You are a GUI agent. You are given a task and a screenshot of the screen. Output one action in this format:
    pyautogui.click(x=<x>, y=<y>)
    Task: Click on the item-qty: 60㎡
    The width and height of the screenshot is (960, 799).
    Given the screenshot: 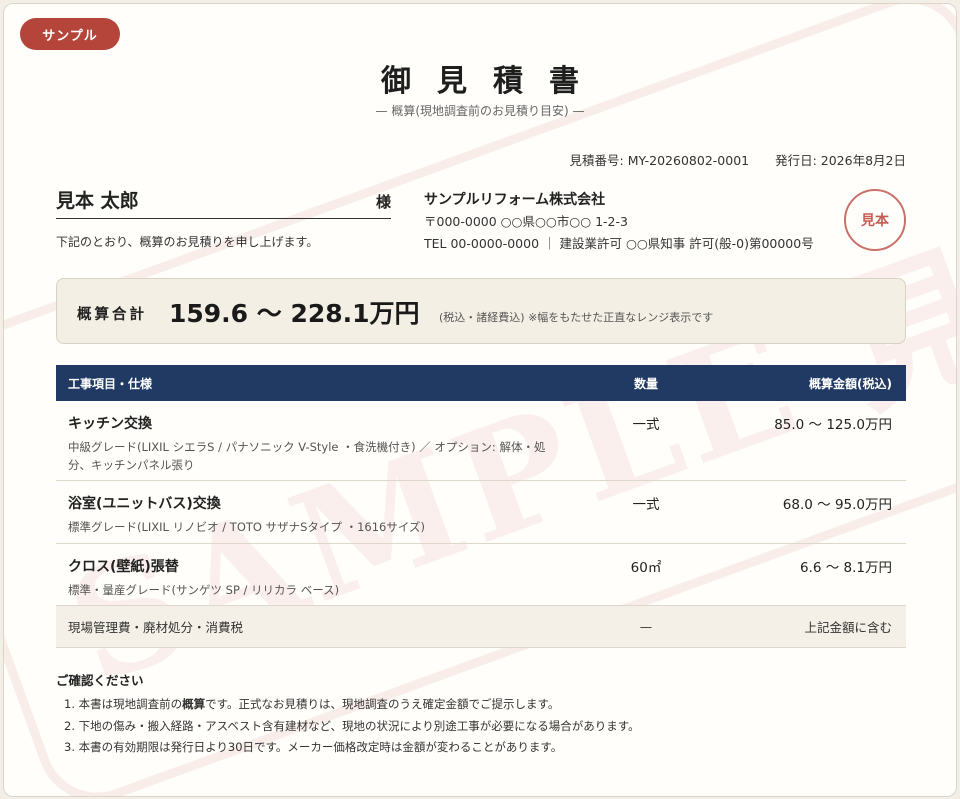 What is the action you would take?
    pyautogui.click(x=646, y=568)
    